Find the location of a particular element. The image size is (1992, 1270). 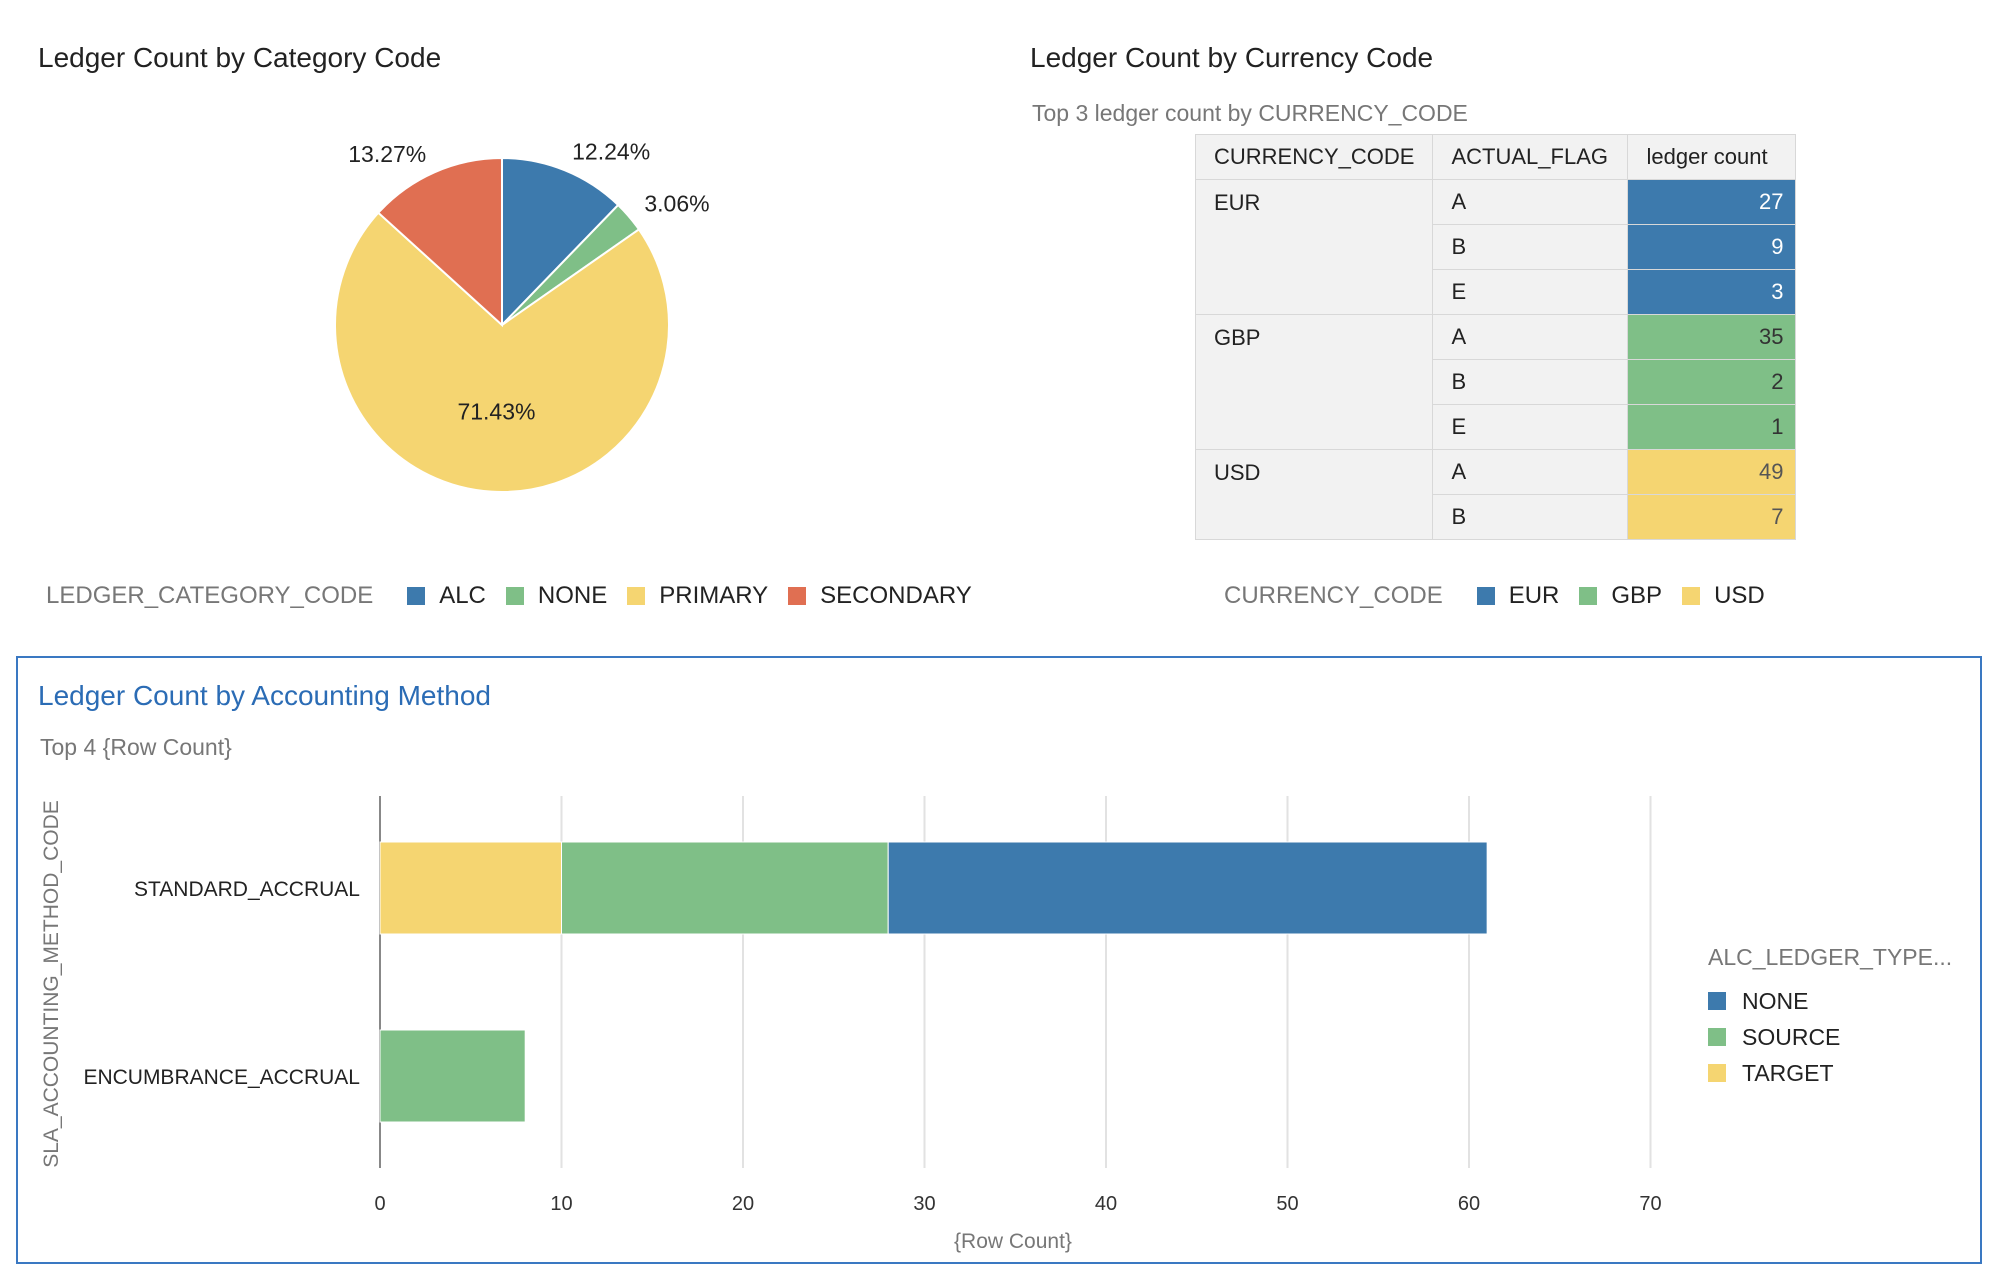

table-legend: CURRENCY_CODE EUR GBP USD is located at coordinates (1504, 596).